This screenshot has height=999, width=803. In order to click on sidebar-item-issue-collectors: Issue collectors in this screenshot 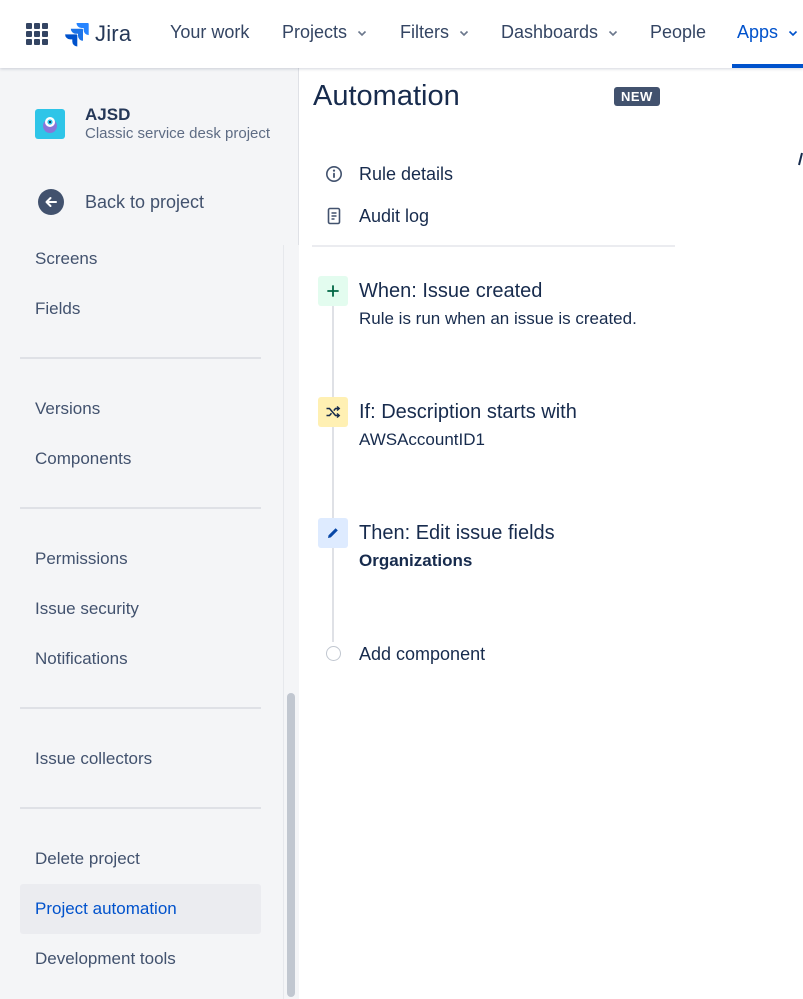, I will do `click(140, 759)`.